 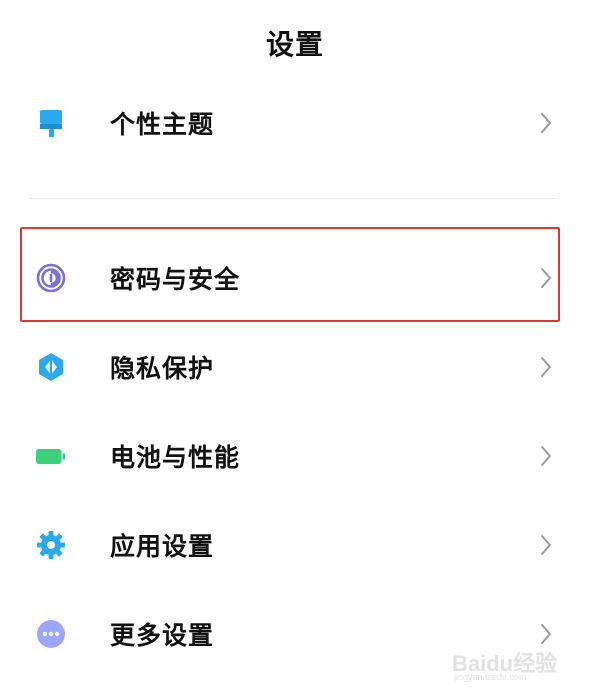 I want to click on battery-icon, so click(x=51, y=456).